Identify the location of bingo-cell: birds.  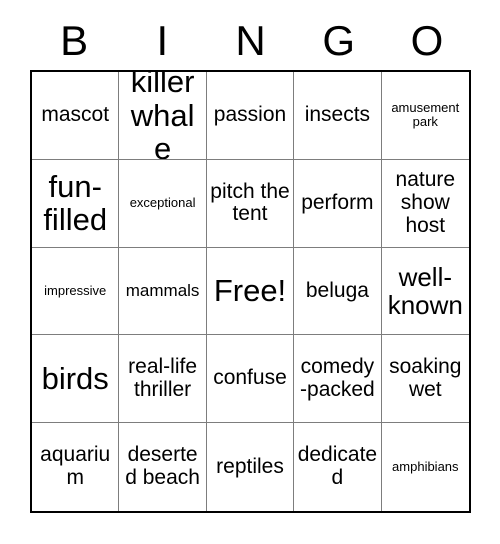
(76, 379).